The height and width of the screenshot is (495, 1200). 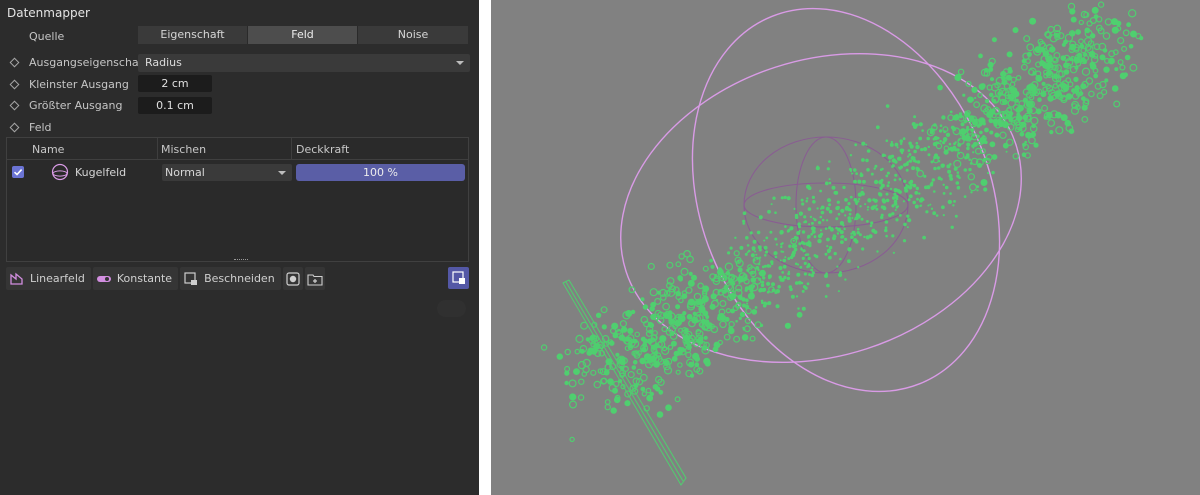 I want to click on layer-mask-button, so click(x=292, y=278).